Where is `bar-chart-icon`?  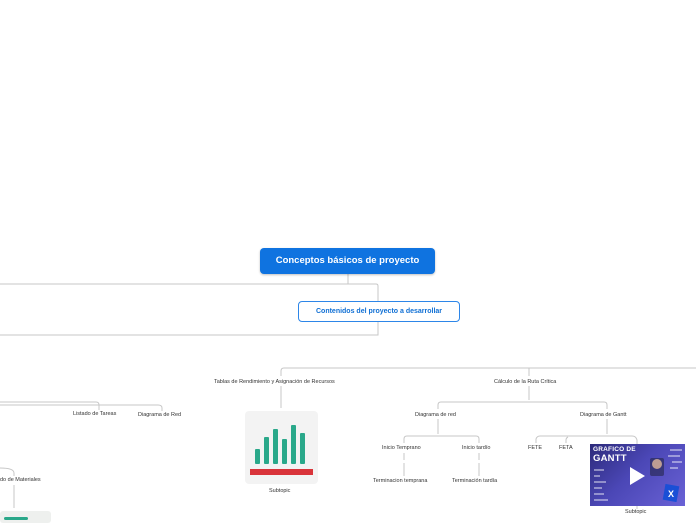
bar-chart-icon is located at coordinates (281, 450).